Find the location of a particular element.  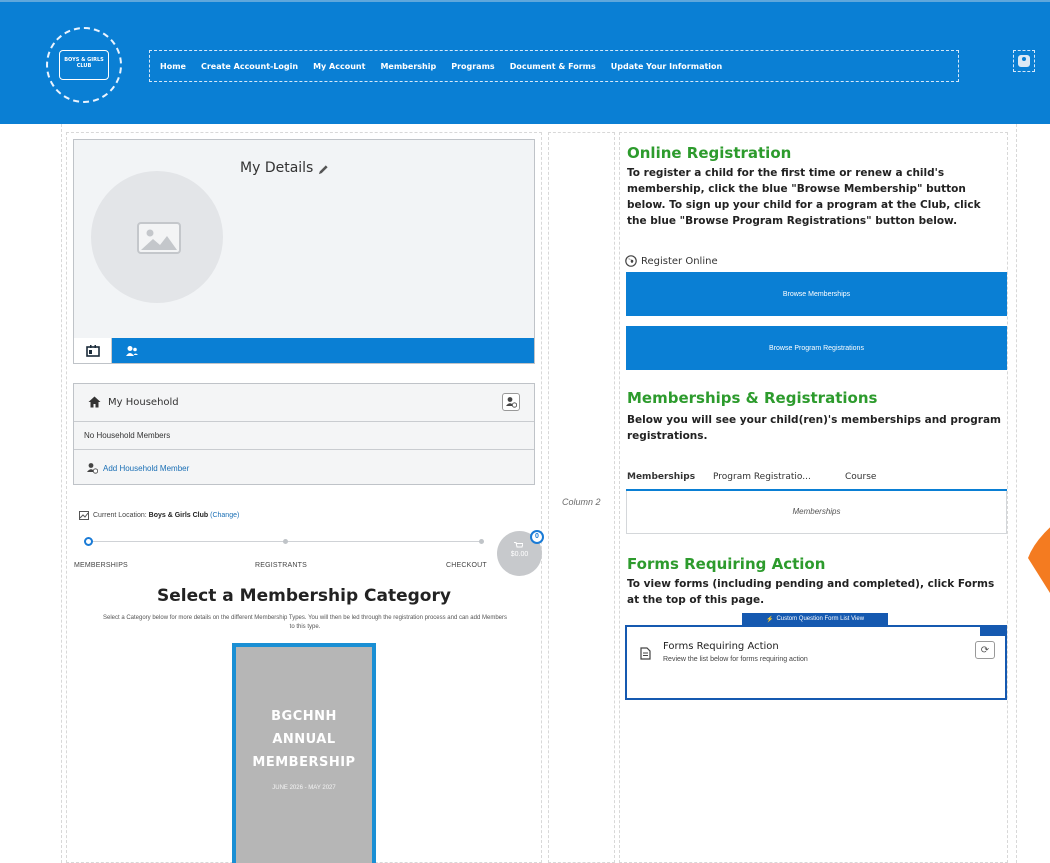

annual-membership-tile is located at coordinates (304, 753).